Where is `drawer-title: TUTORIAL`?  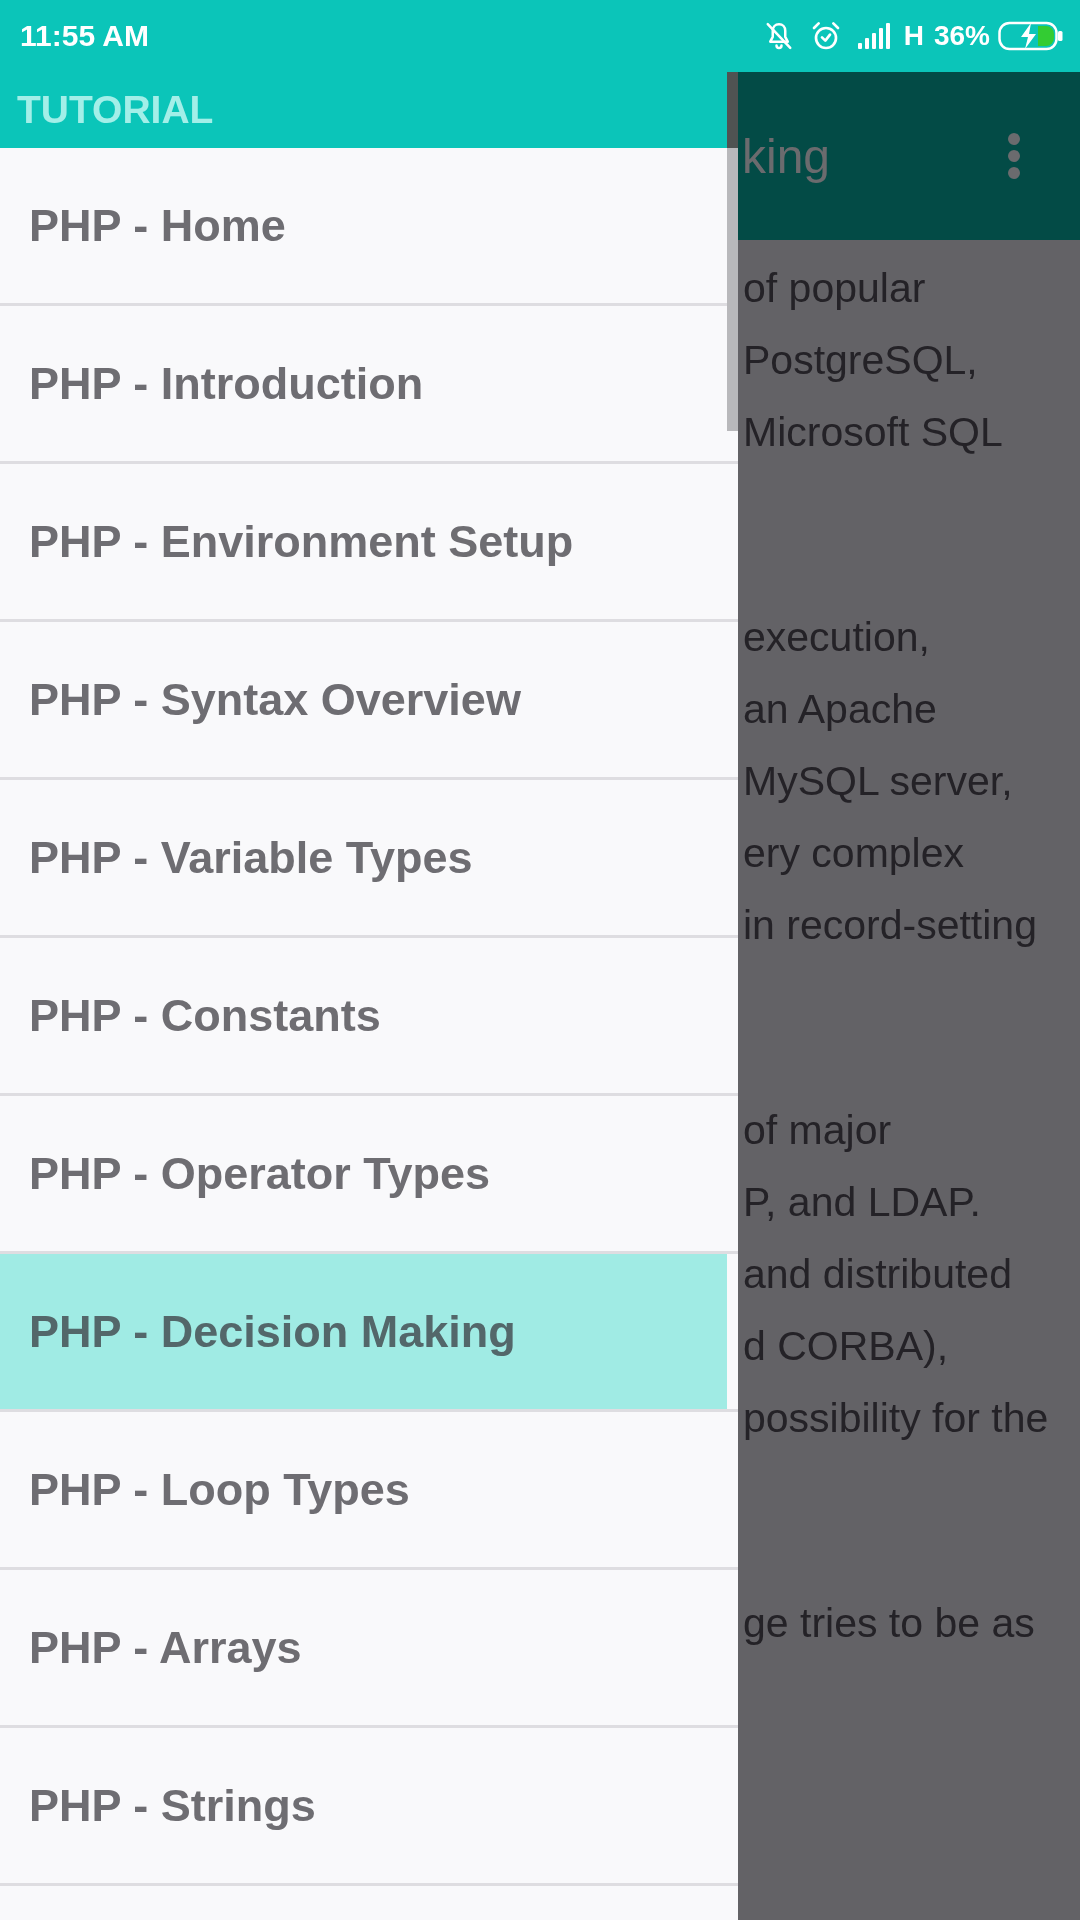
drawer-title: TUTORIAL is located at coordinates (115, 110).